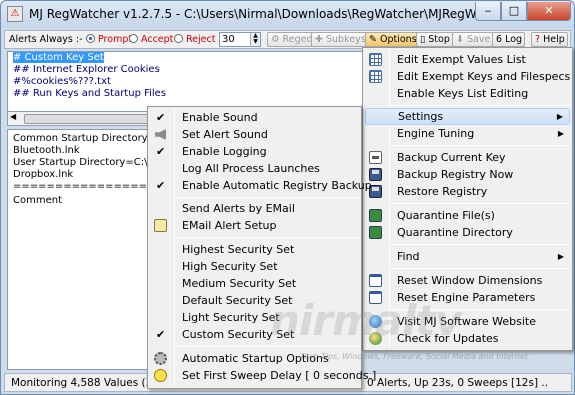 The height and width of the screenshot is (395, 575). Describe the element at coordinates (375, 157) in the screenshot. I see `key-icon` at that location.